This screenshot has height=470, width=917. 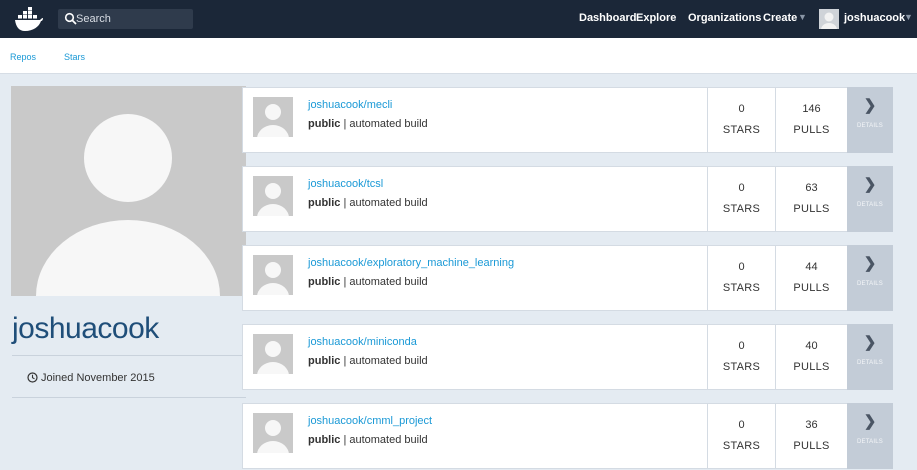 What do you see at coordinates (811, 425) in the screenshot?
I see `pulls-count: 36` at bounding box center [811, 425].